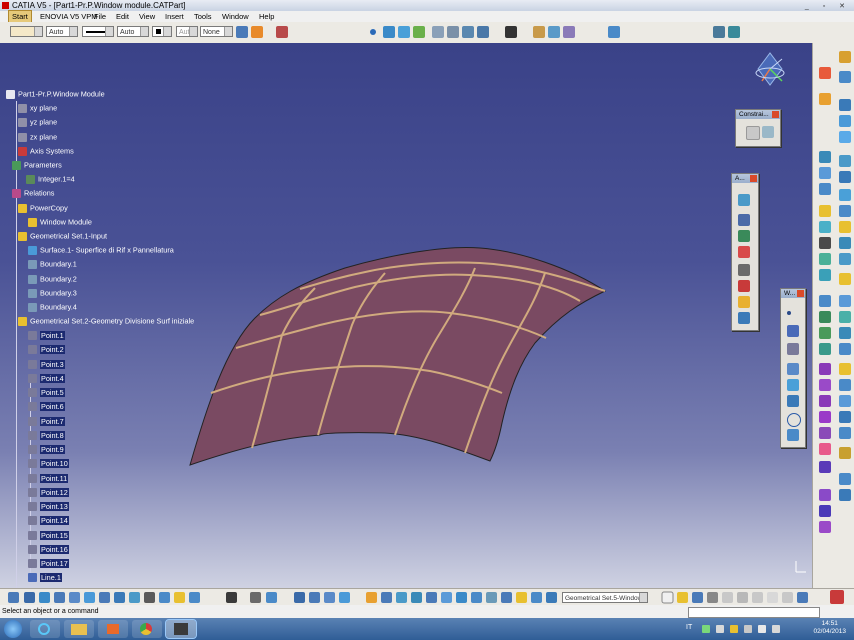 The width and height of the screenshot is (854, 640). Describe the element at coordinates (776, 629) in the screenshot. I see `volume-icon` at that location.